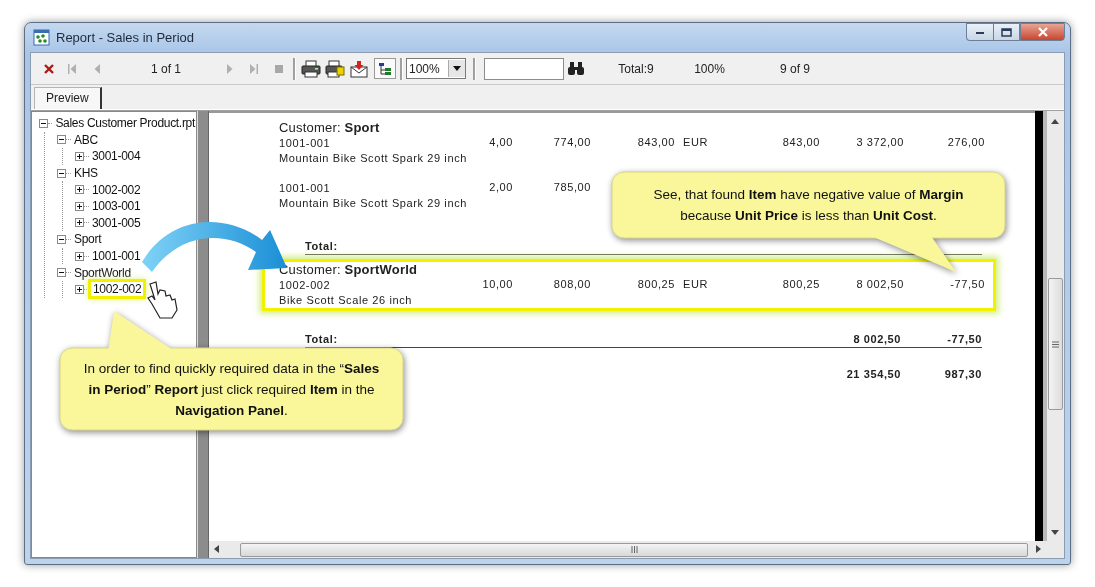  What do you see at coordinates (571, 188) in the screenshot?
I see `unit-cost-cell-text: 785,00` at bounding box center [571, 188].